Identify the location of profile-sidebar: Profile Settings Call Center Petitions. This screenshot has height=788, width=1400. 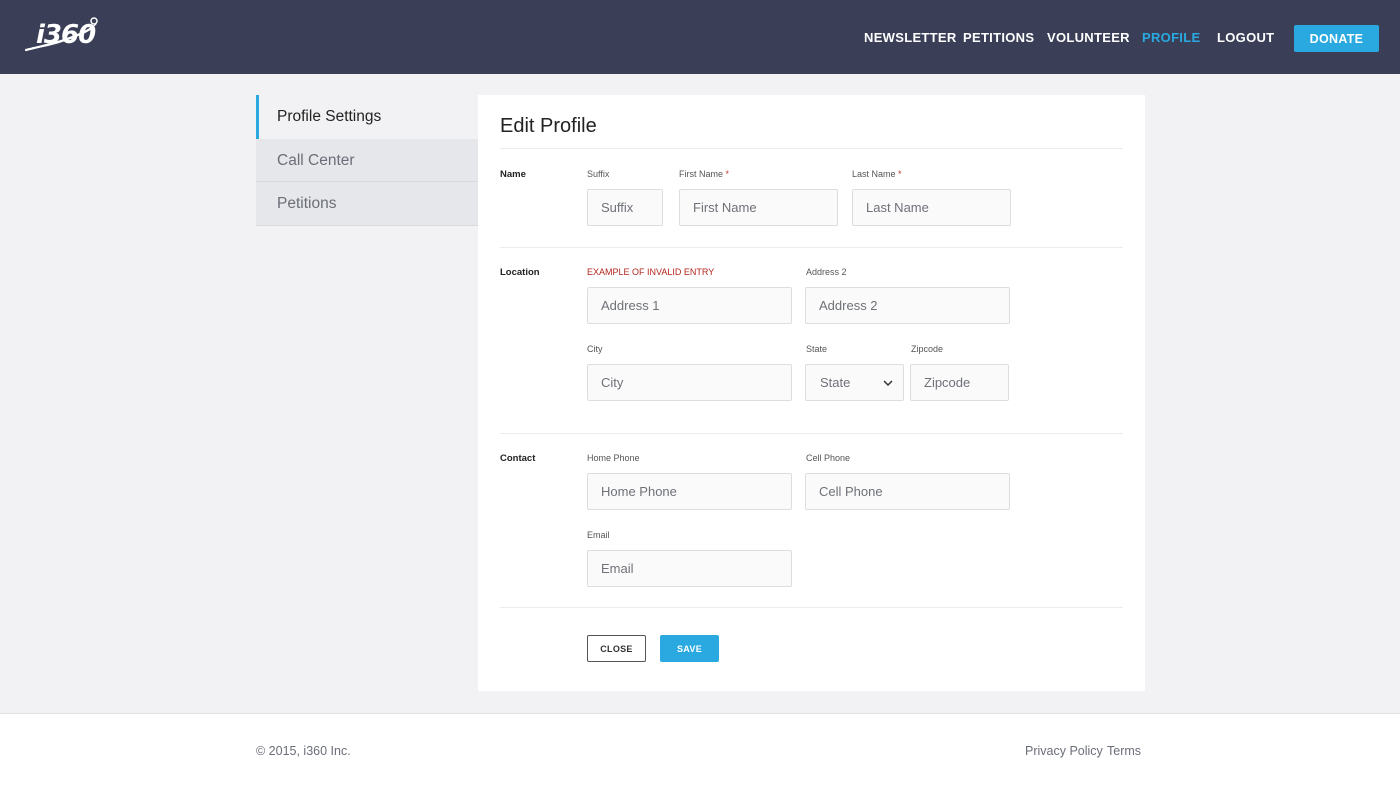
(367, 160).